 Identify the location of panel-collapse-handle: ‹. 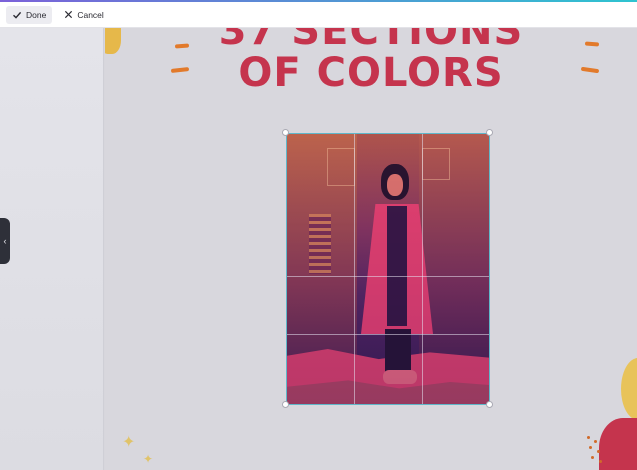
(5, 241).